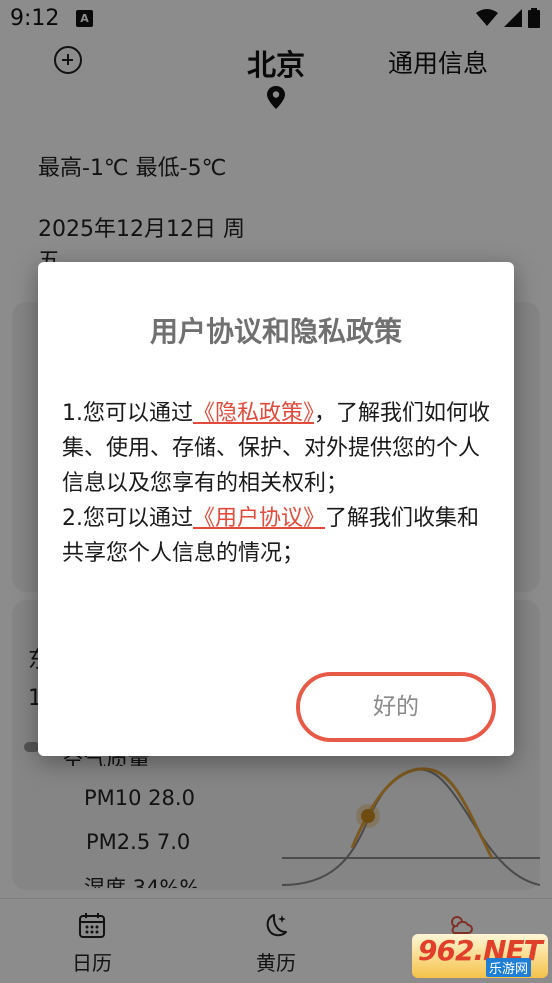 The width and height of the screenshot is (552, 983). I want to click on ok-button: 好的, so click(396, 707).